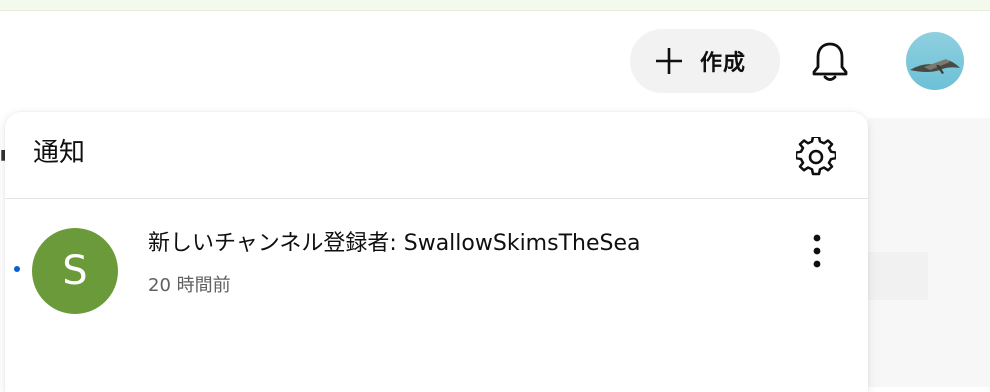 The image size is (990, 392). What do you see at coordinates (669, 61) in the screenshot?
I see `plus-icon` at bounding box center [669, 61].